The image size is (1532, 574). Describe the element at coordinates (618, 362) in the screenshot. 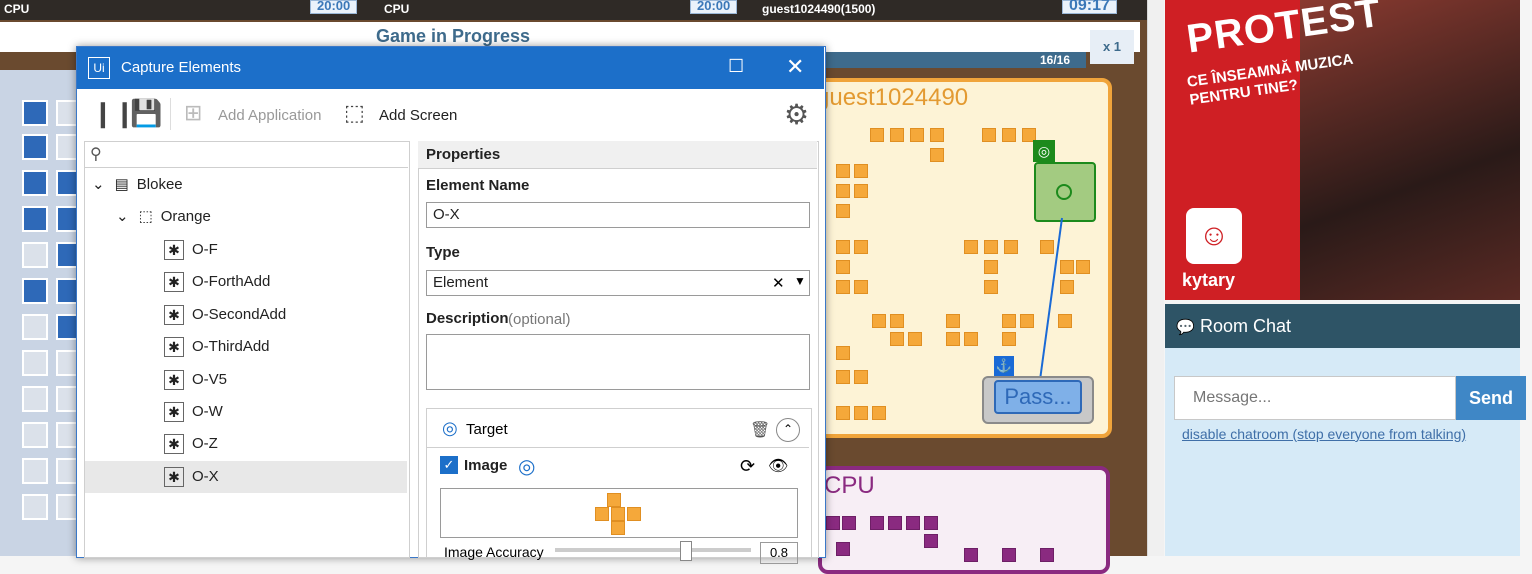

I see `description-field` at that location.